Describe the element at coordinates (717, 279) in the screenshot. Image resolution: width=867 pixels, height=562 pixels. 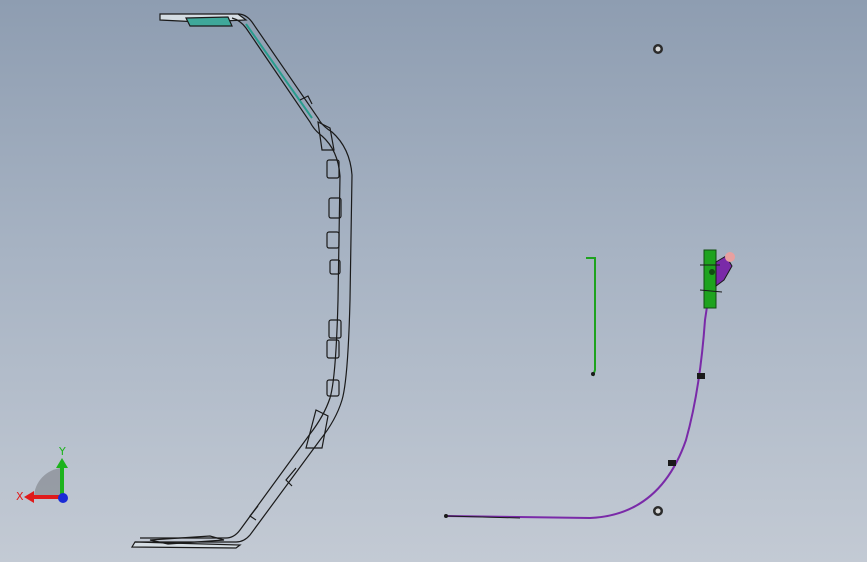
I see `cable-connector` at that location.